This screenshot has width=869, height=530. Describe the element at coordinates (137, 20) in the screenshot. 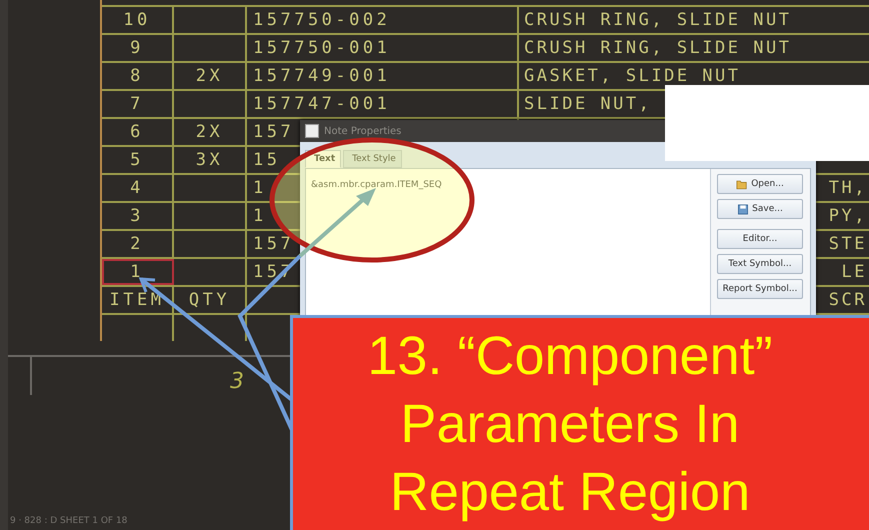

I see `table-cell: 10` at that location.